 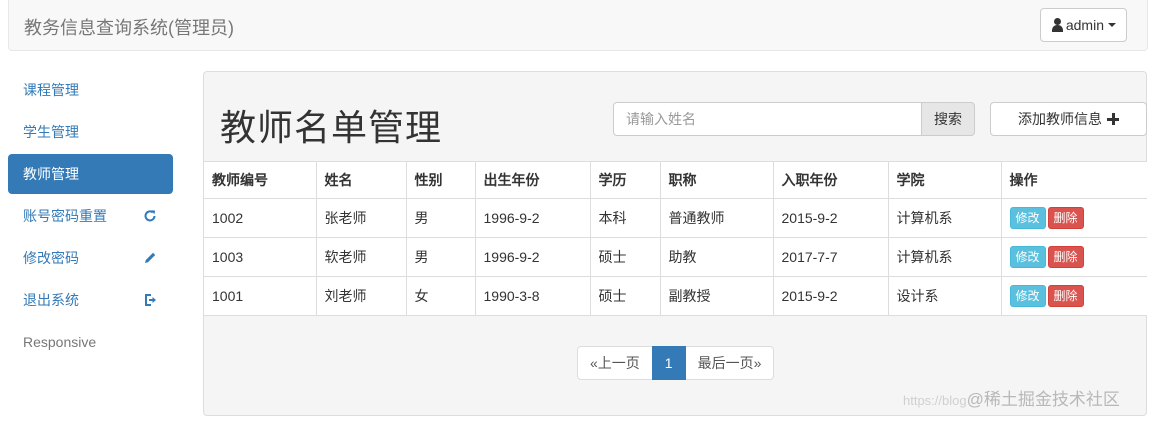 I want to click on sidebar-item-courses: 课程管理, so click(x=90, y=90).